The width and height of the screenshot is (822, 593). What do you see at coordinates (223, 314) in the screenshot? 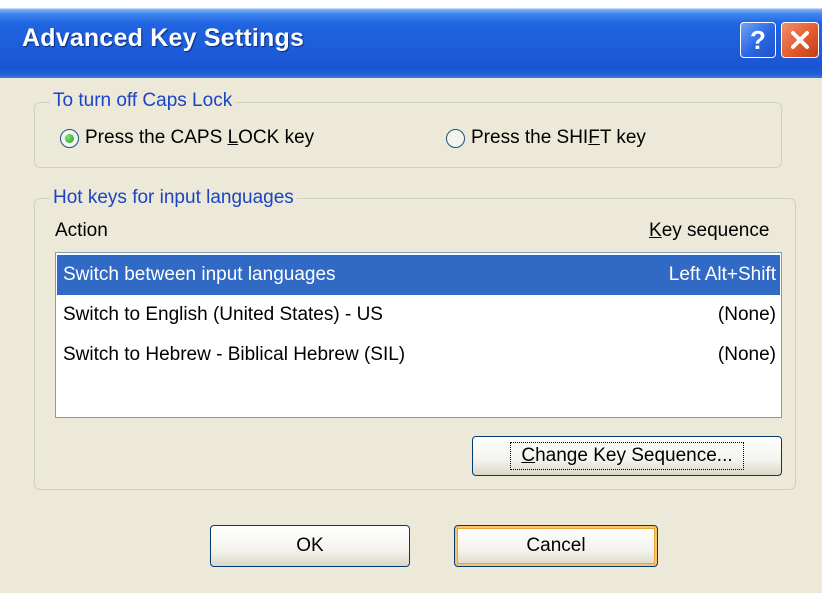
I see `hotkey-action: Switch to English (United States) - US` at bounding box center [223, 314].